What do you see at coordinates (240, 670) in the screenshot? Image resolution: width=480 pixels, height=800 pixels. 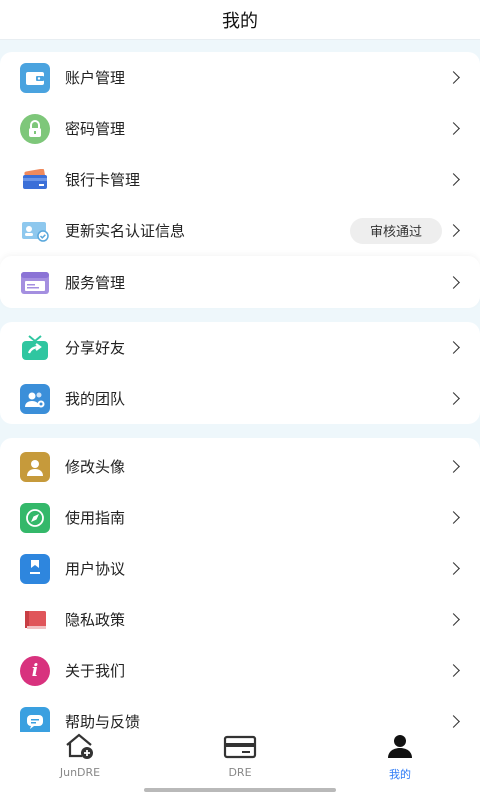 I see `menu-item-about: i 关于我们` at bounding box center [240, 670].